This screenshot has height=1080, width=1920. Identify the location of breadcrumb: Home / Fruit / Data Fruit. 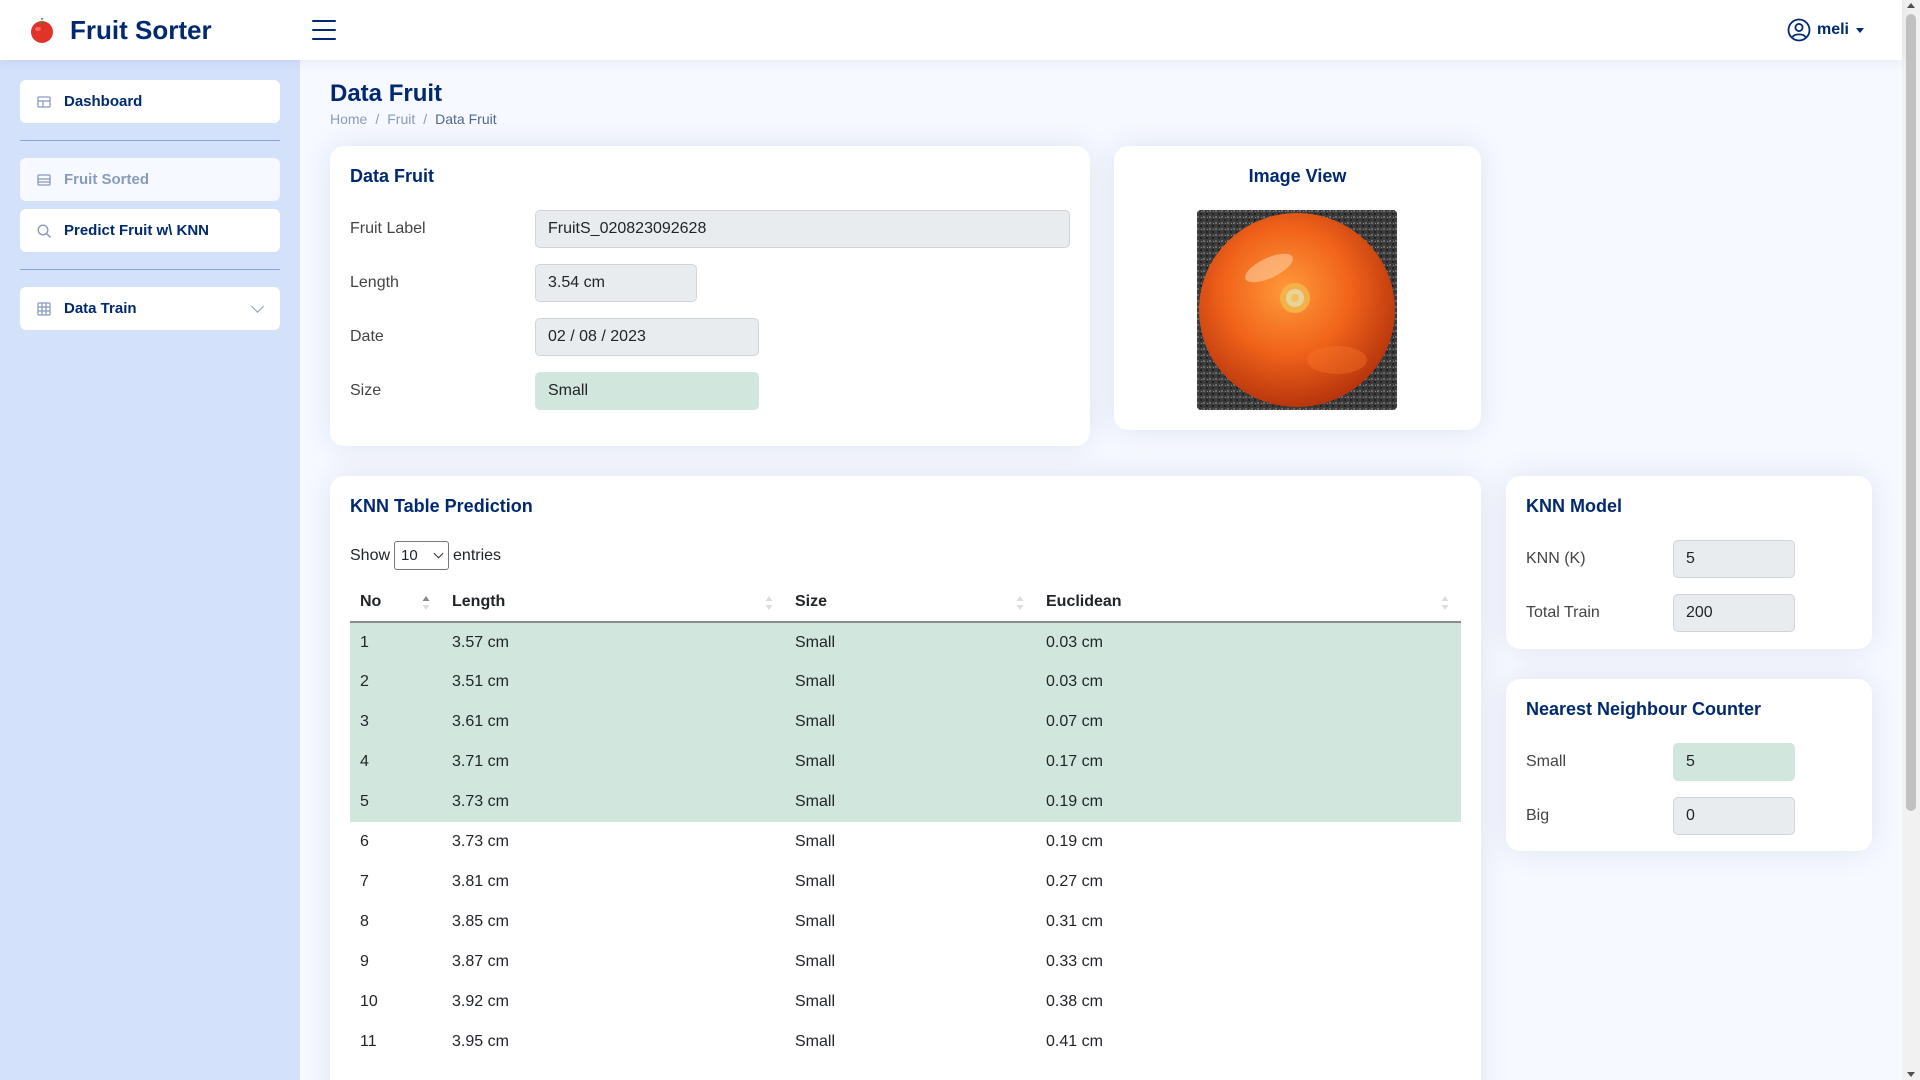
(413, 119).